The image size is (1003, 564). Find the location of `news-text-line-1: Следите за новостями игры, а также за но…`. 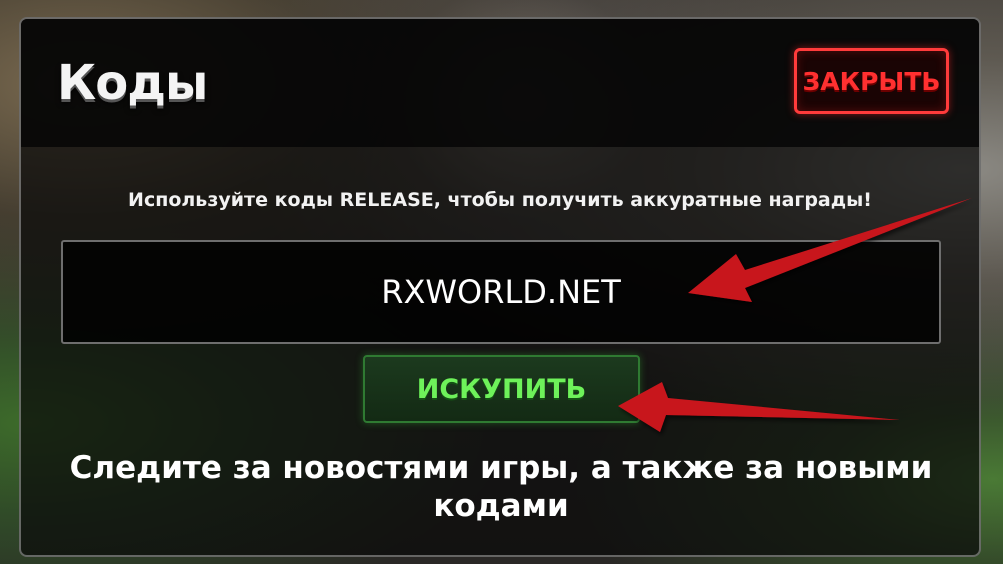

news-text-line-1: Следите за новостями игры, а также за но… is located at coordinates (501, 468).